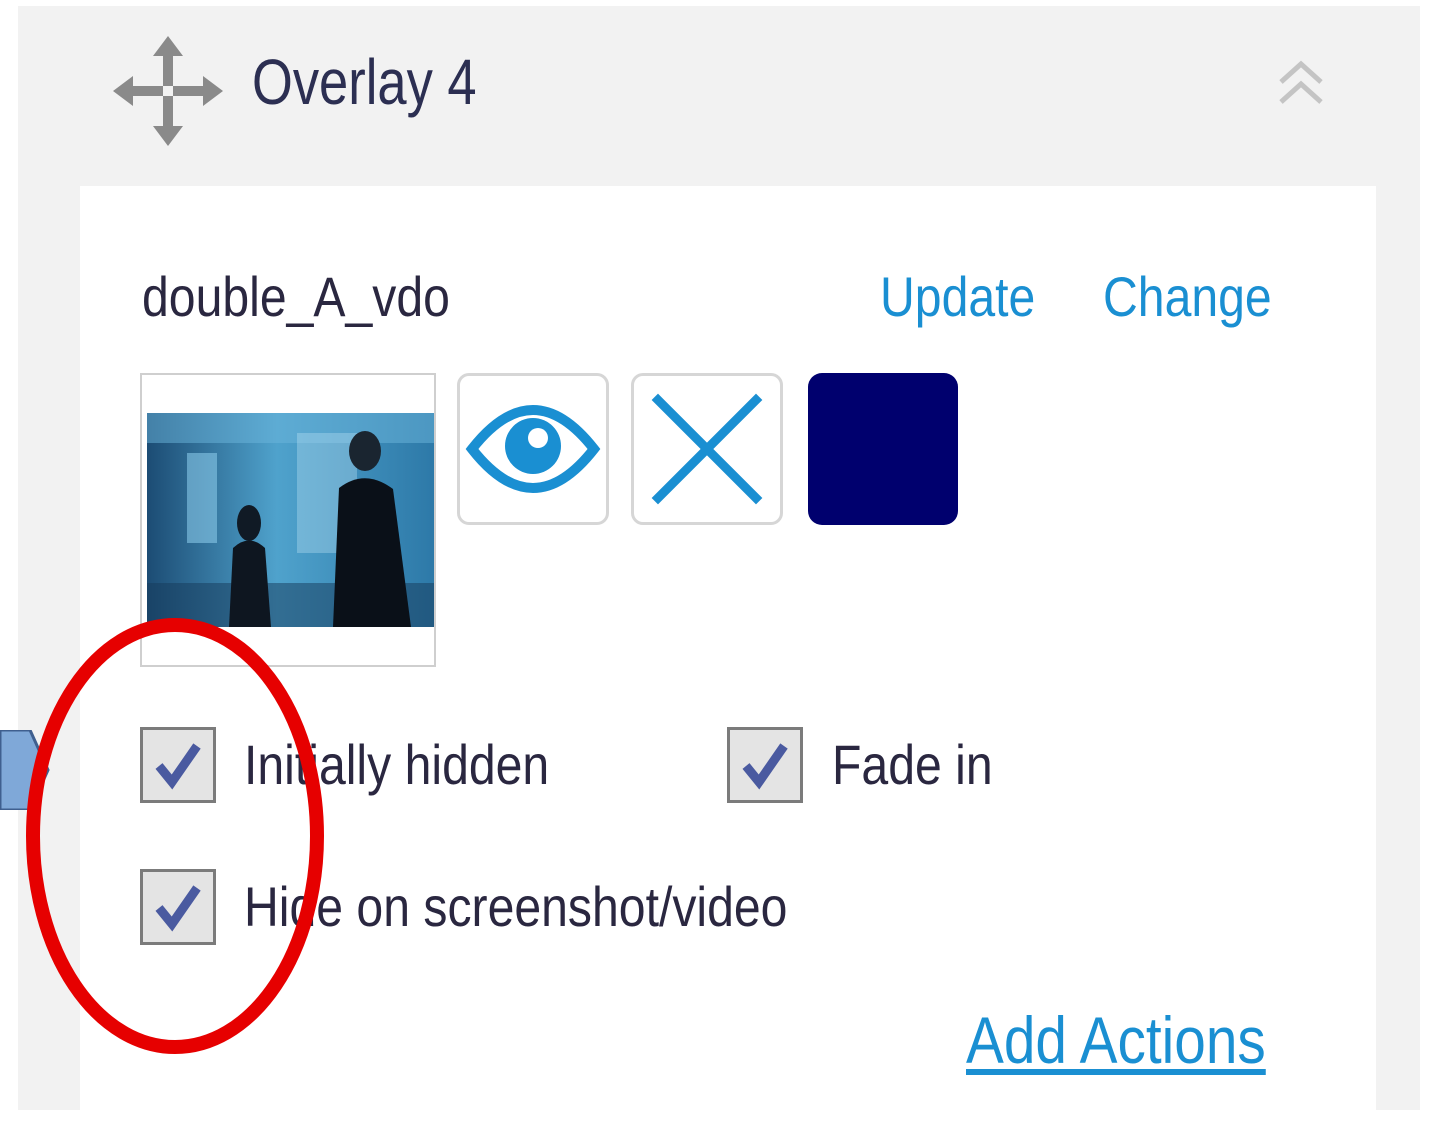 This screenshot has height=1138, width=1433. What do you see at coordinates (516, 906) in the screenshot?
I see `hide-on-screenshot-label: Hide on screenshot/video` at bounding box center [516, 906].